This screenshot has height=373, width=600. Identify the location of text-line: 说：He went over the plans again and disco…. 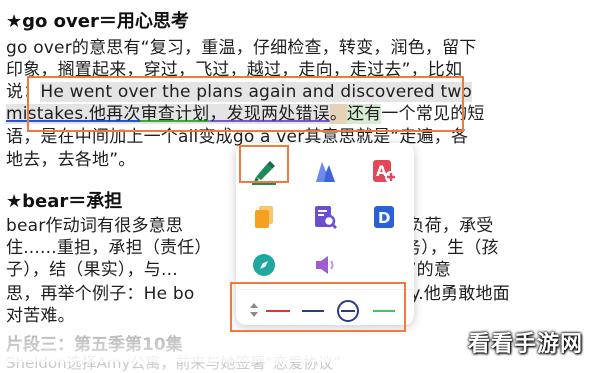
(239, 92).